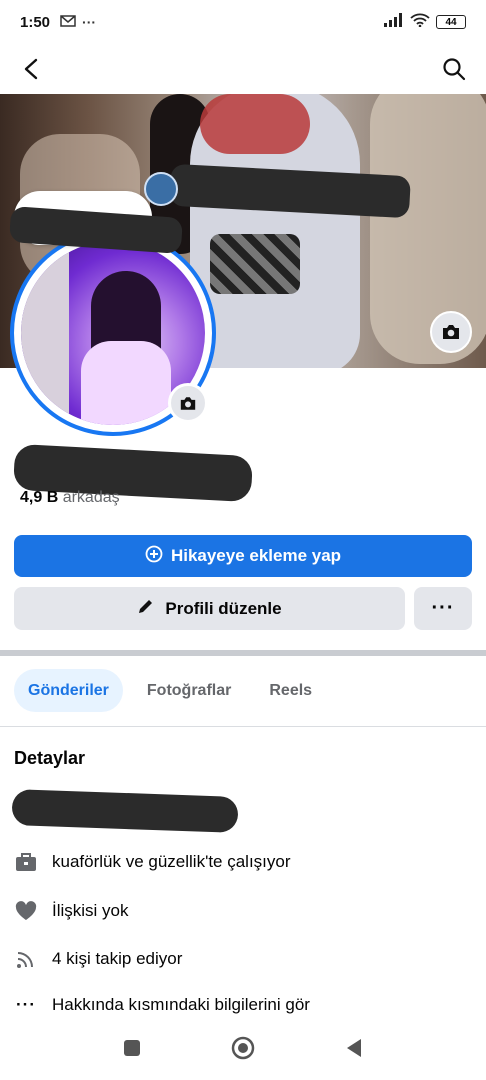  I want to click on divider, so click(243, 726).